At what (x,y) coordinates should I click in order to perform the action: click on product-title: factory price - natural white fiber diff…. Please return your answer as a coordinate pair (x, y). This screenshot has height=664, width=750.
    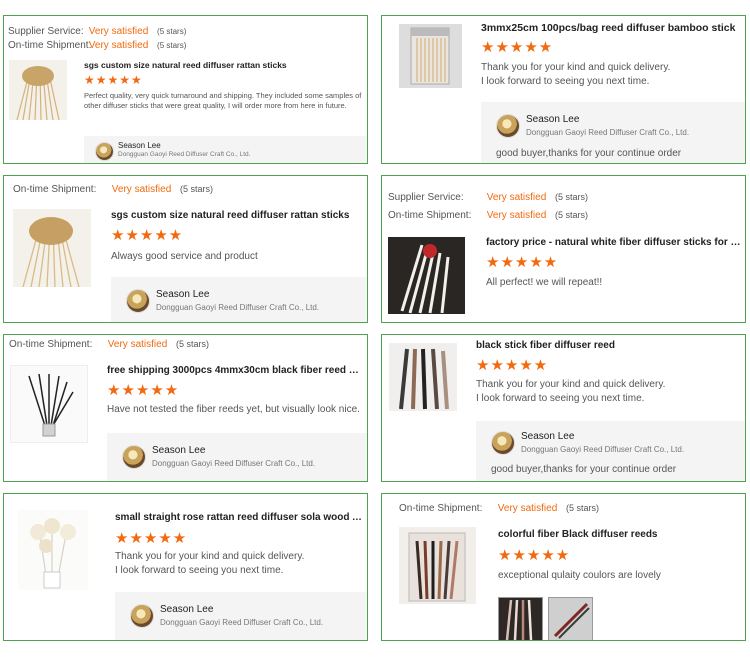
    Looking at the image, I should click on (614, 242).